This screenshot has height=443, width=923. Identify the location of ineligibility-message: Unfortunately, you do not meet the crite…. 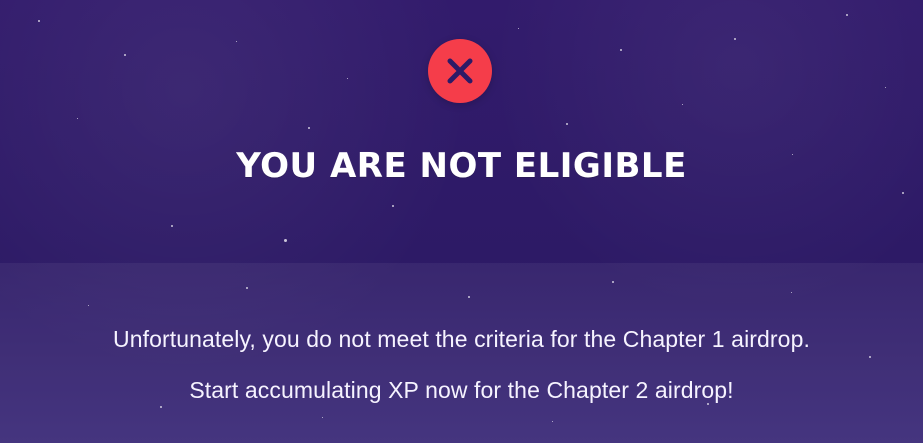
(461, 339).